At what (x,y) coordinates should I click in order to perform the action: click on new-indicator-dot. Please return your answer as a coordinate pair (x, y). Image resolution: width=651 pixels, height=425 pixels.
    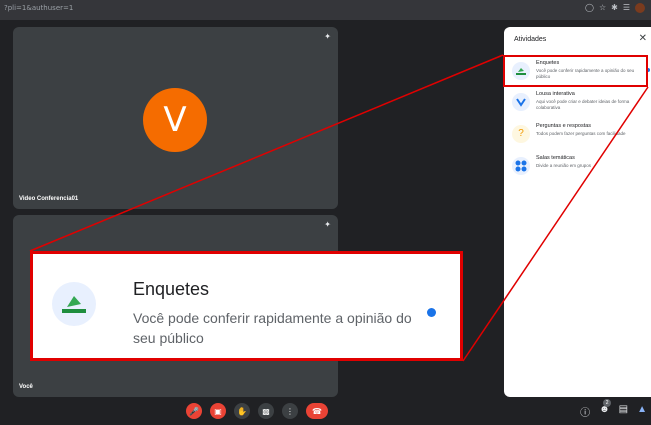
    Looking at the image, I should click on (431, 312).